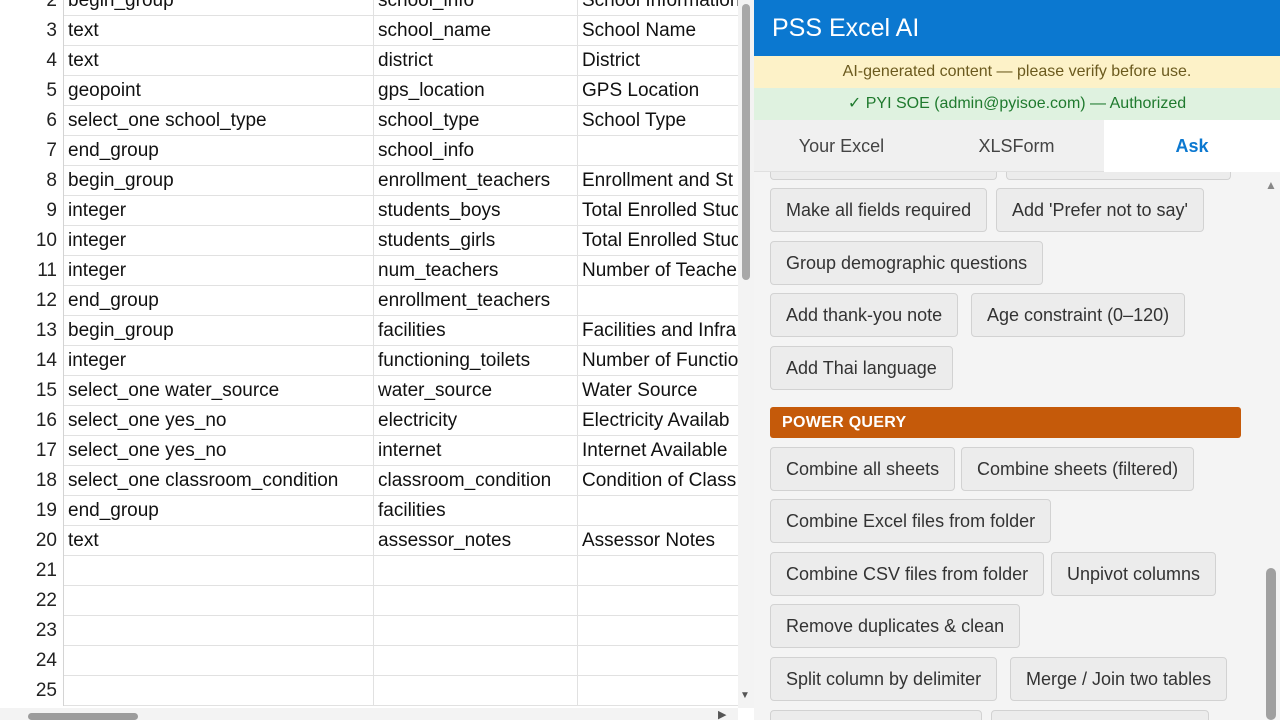 Image resolution: width=1280 pixels, height=721 pixels. Describe the element at coordinates (1100, 210) in the screenshot. I see `add-prefer-not-to-say-button: Add 'Prefer not to say'` at that location.